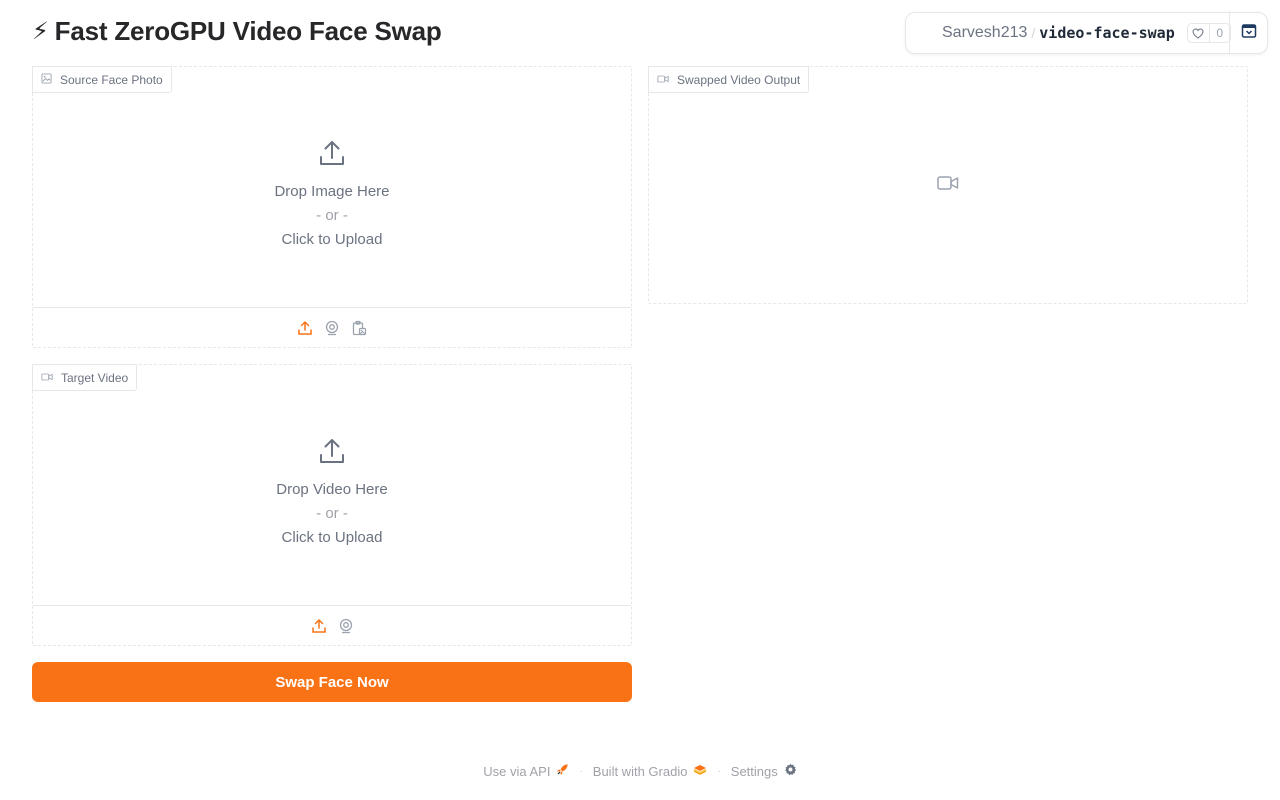  What do you see at coordinates (248, 31) in the screenshot?
I see `page-title-text: Fast ZeroGPU Video Face Swap` at bounding box center [248, 31].